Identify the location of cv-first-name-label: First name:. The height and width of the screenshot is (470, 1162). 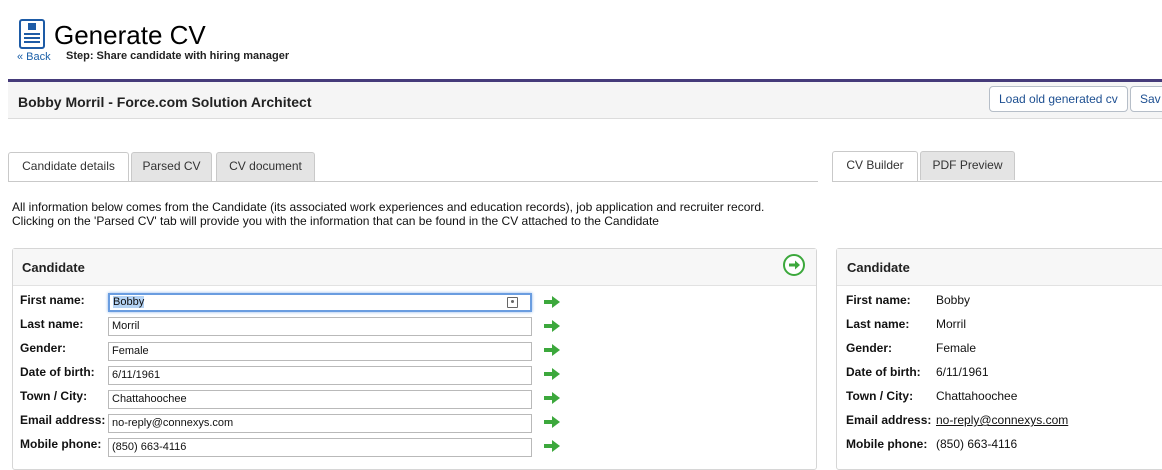
(878, 300).